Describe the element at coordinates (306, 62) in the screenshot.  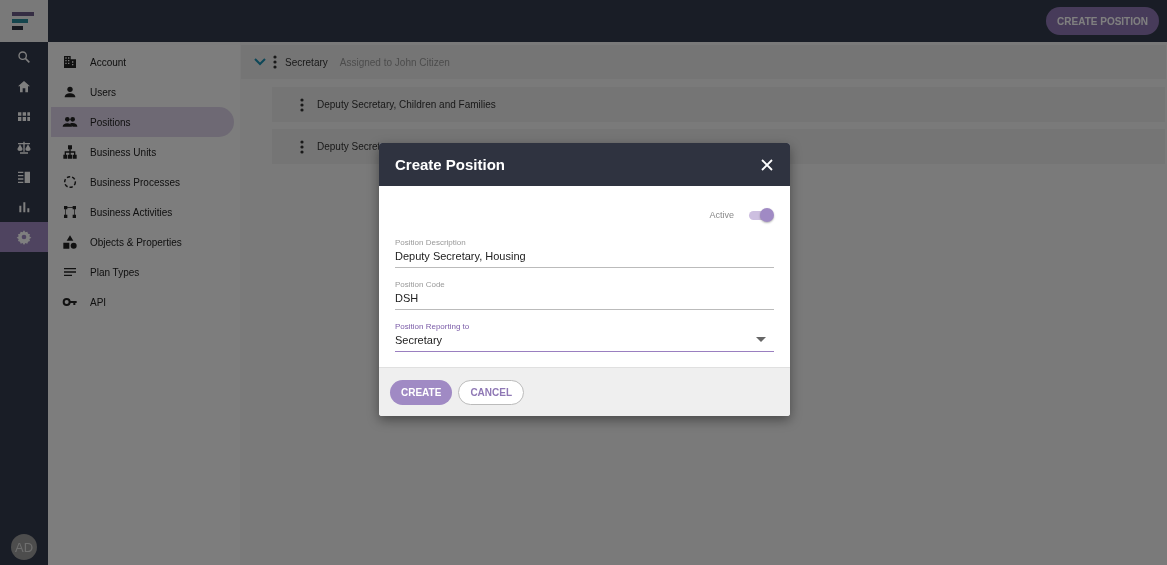
I see `position-name: Secretary` at that location.